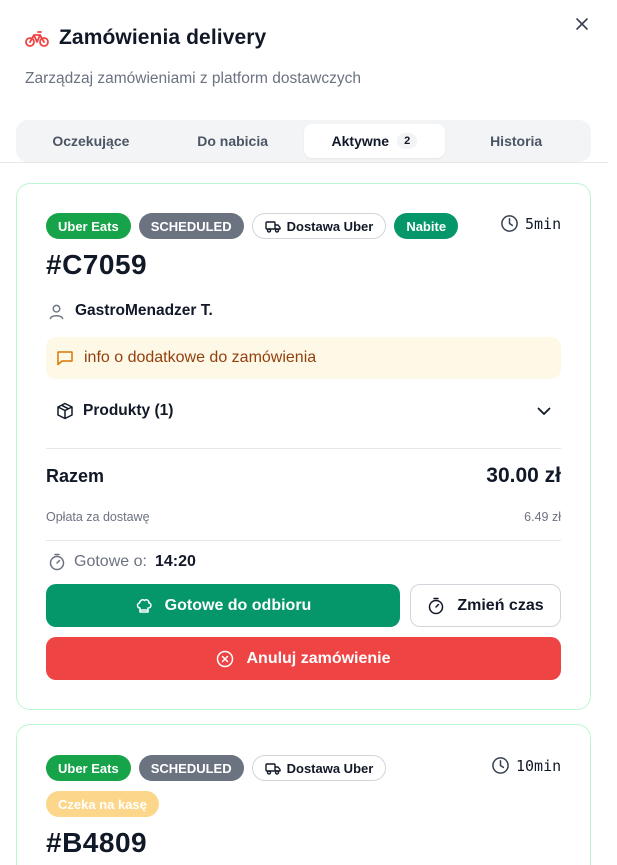 This screenshot has height=865, width=617. What do you see at coordinates (91, 141) in the screenshot?
I see `tab-oczekujace: Oczekujące` at bounding box center [91, 141].